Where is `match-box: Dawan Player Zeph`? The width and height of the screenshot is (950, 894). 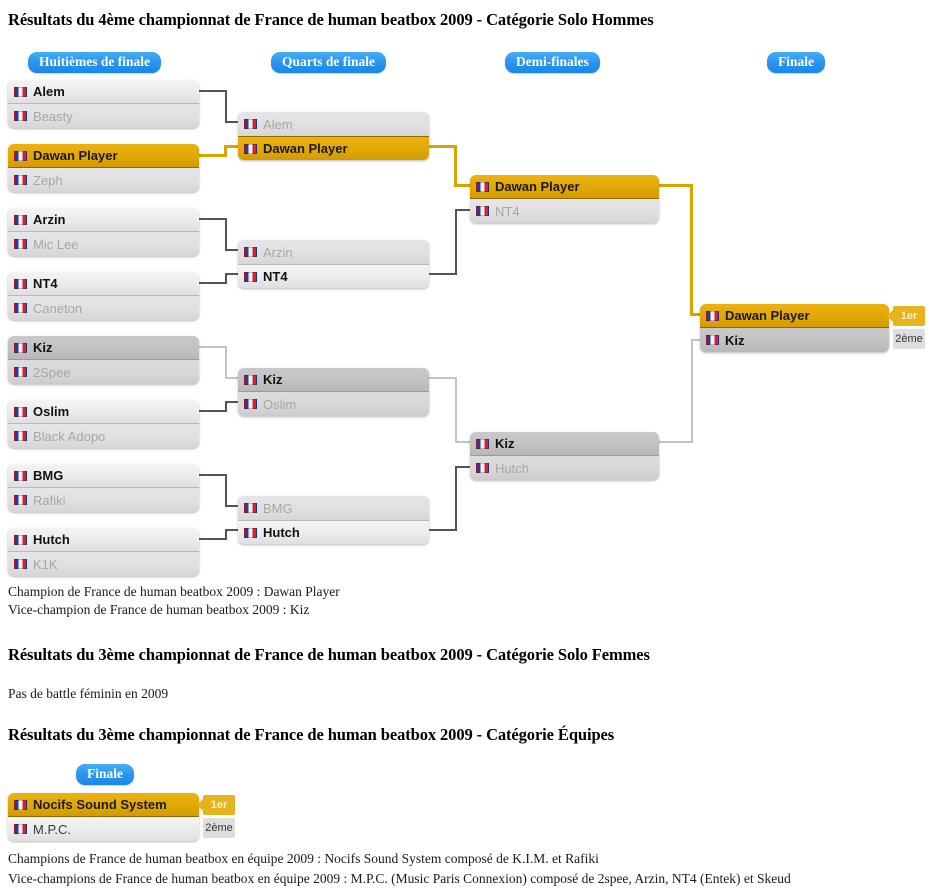
match-box: Dawan Player Zeph is located at coordinates (103, 168).